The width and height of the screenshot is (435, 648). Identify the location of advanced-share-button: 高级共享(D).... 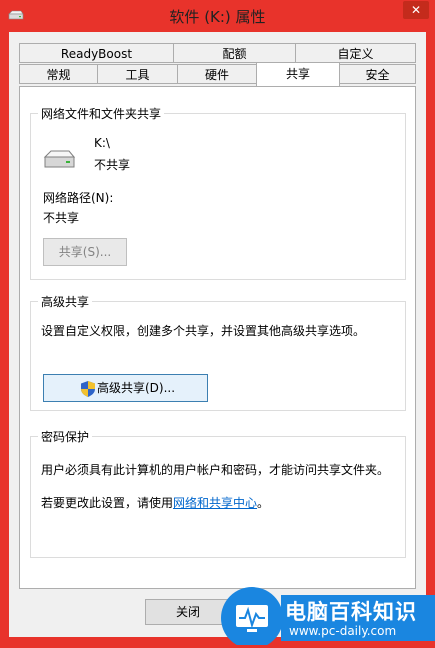
(125, 388).